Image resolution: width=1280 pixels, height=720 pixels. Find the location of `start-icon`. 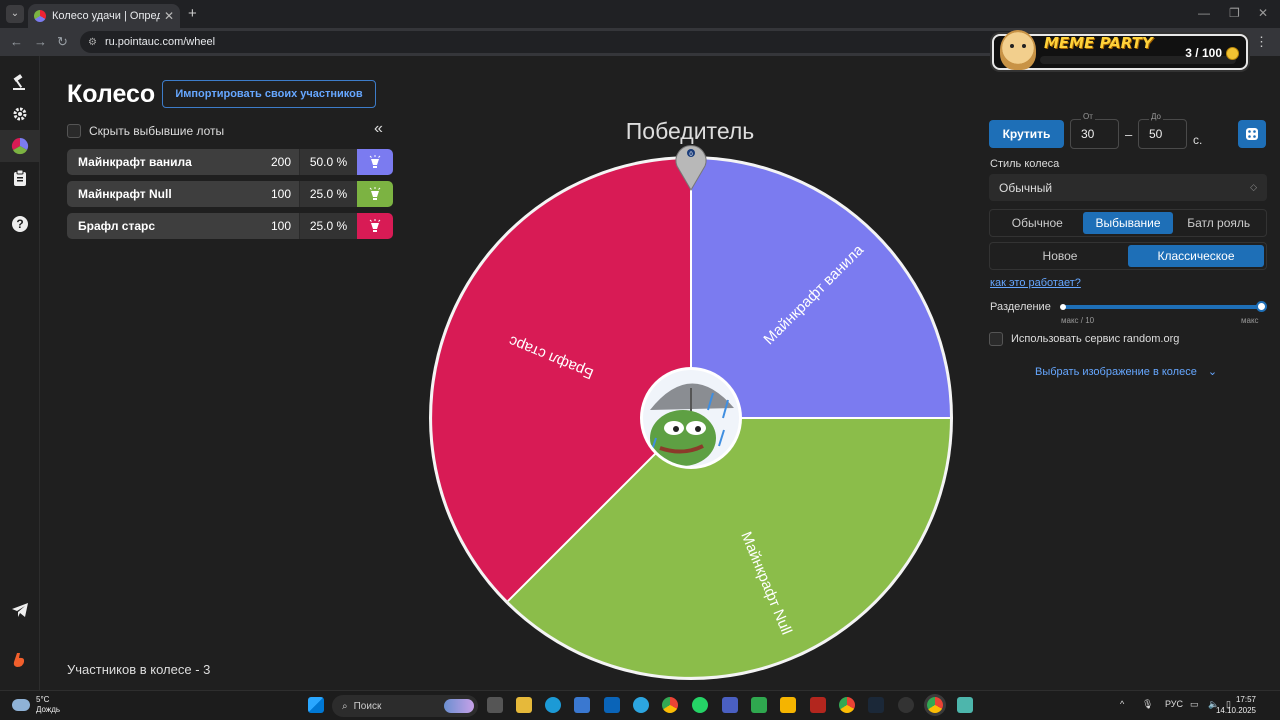

start-icon is located at coordinates (316, 705).